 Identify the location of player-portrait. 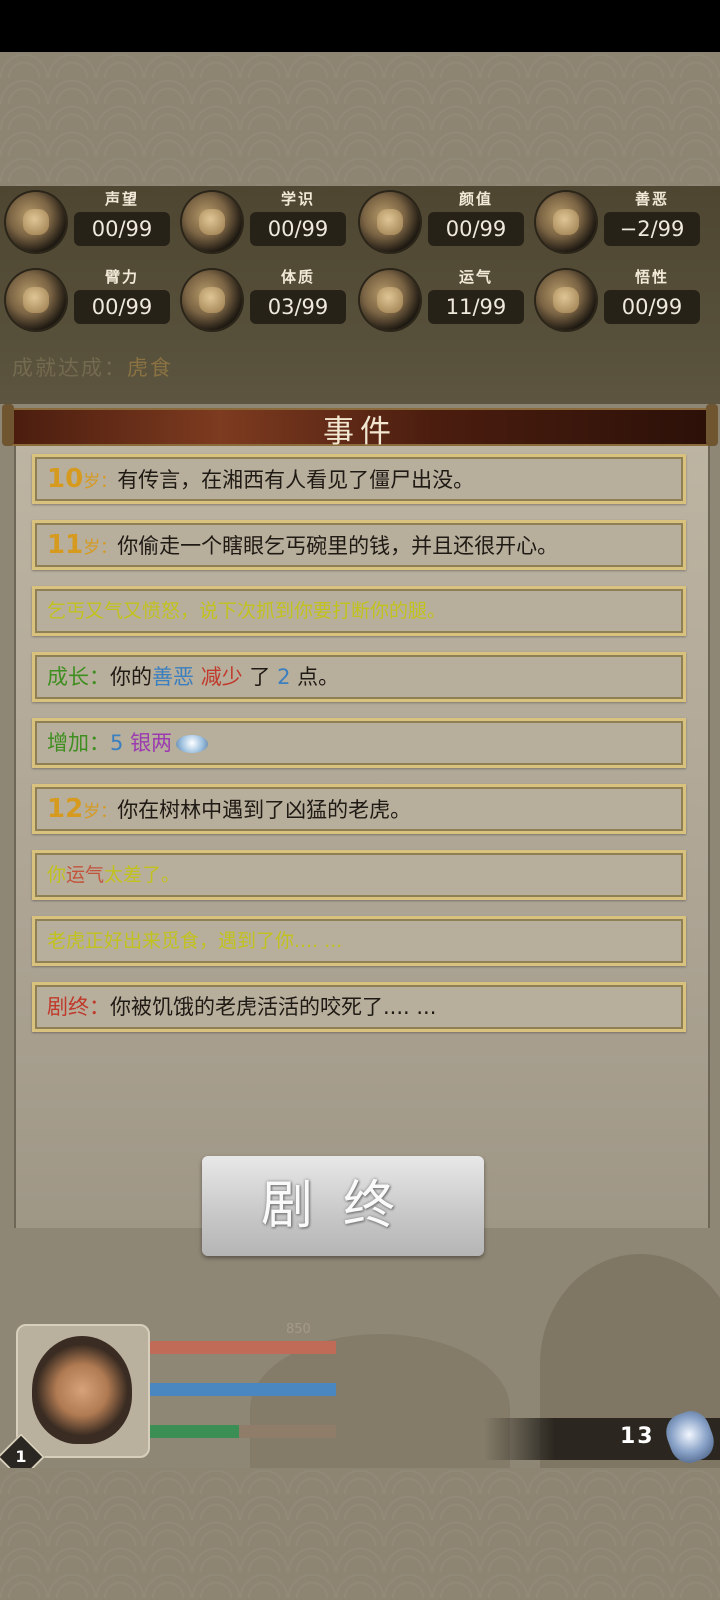
(83, 1391).